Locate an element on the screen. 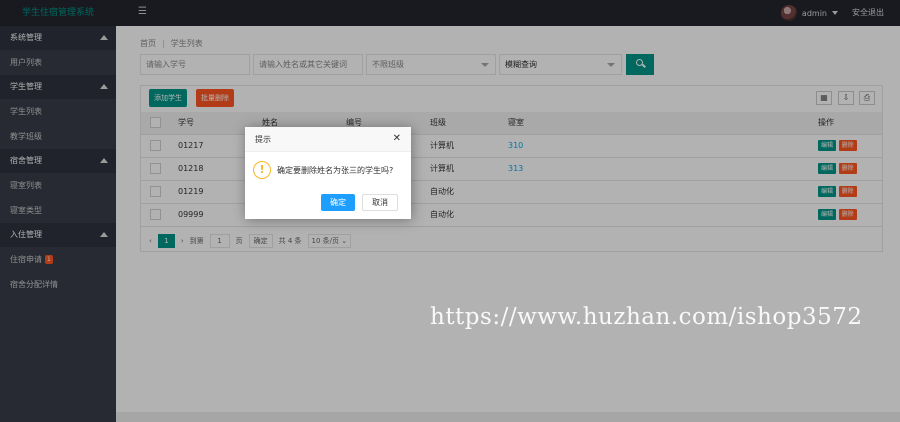  warning-icon: ! is located at coordinates (262, 170).